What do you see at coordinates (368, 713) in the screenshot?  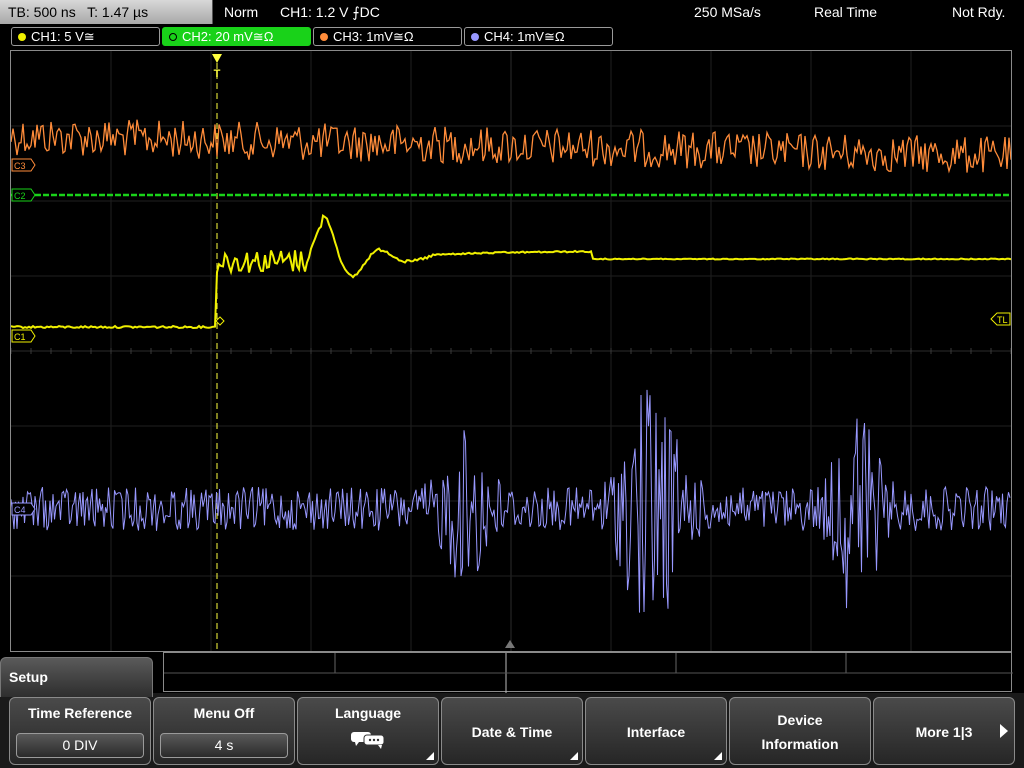 I see `language-label: Language` at bounding box center [368, 713].